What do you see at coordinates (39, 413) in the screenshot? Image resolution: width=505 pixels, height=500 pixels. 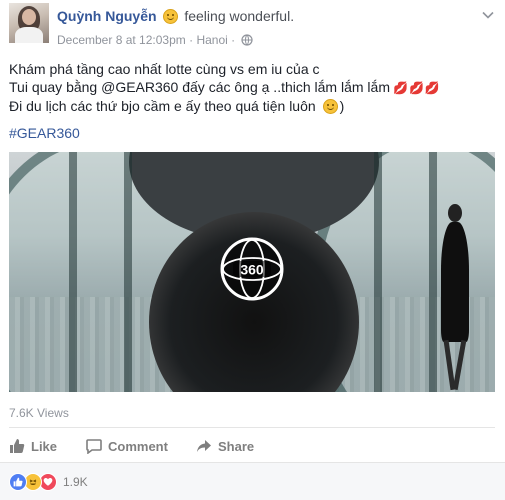 I see `view-count: 7.6K Views` at bounding box center [39, 413].